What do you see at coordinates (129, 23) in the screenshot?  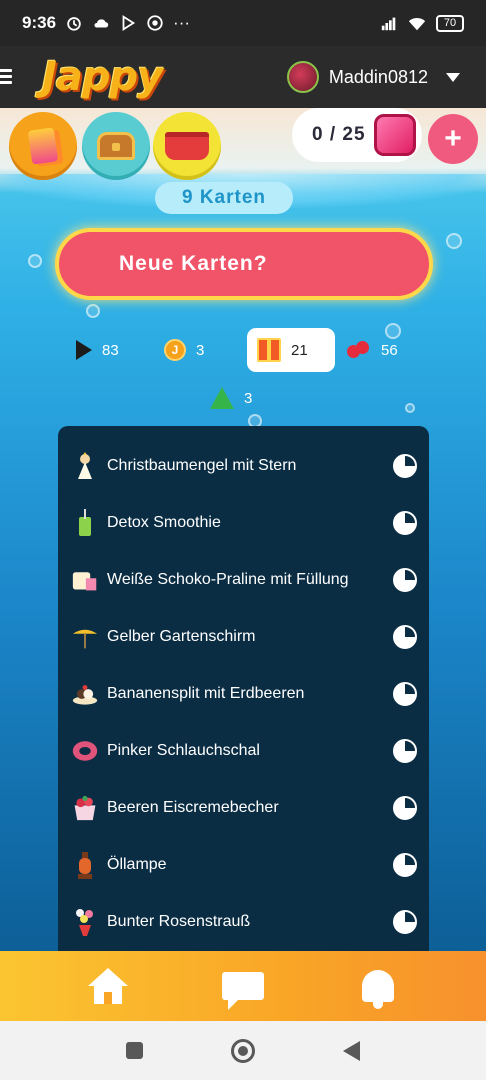 I see `play-store-icon` at bounding box center [129, 23].